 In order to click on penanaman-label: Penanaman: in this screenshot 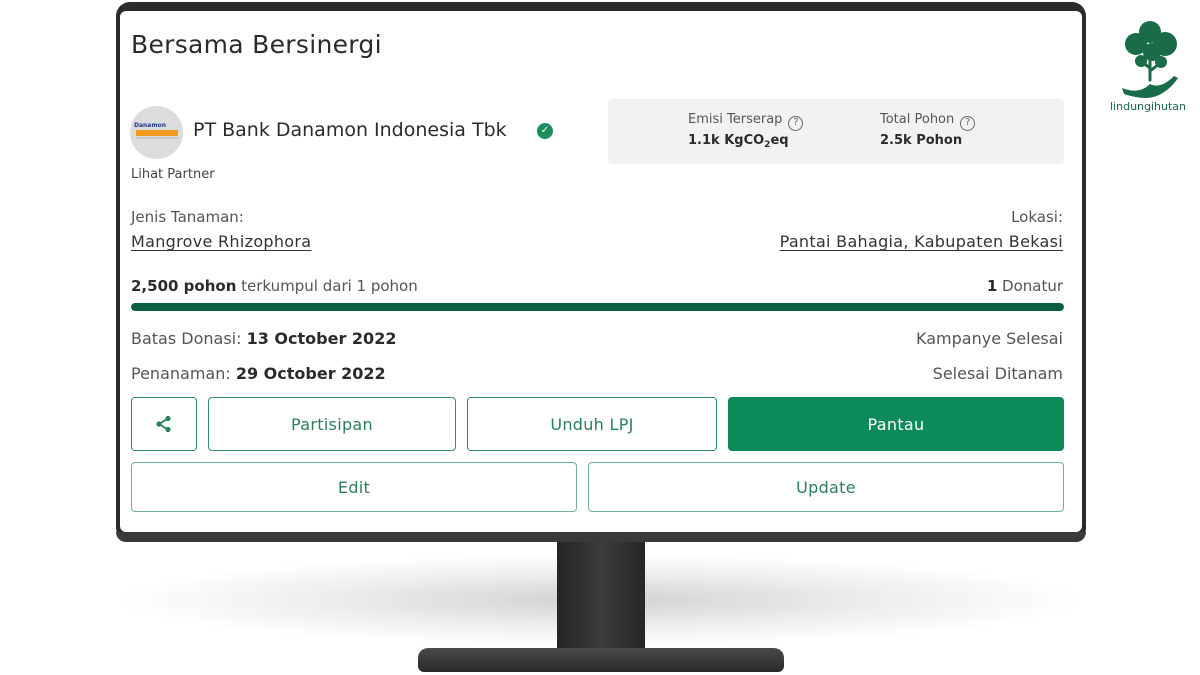, I will do `click(183, 373)`.